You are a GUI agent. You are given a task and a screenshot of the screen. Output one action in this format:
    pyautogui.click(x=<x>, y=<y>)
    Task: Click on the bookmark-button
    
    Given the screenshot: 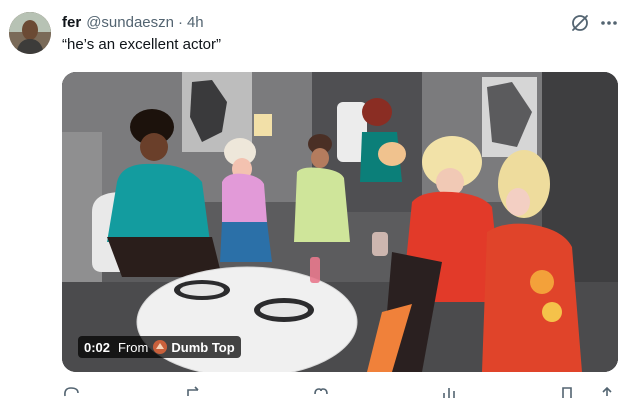 What is the action you would take?
    pyautogui.click(x=567, y=391)
    